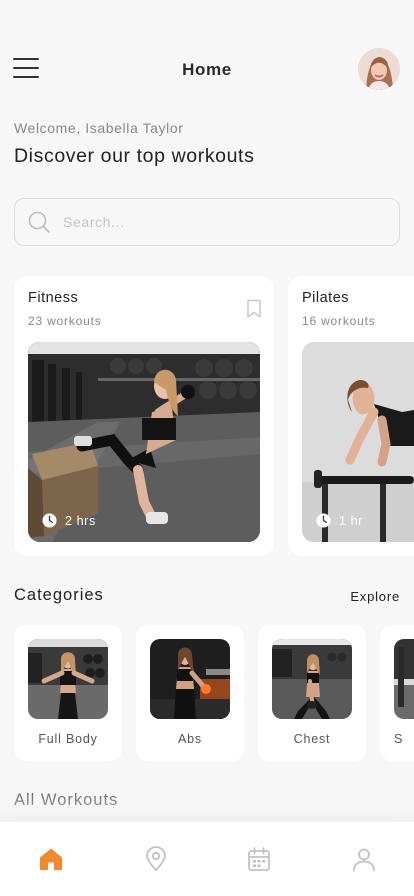 The width and height of the screenshot is (414, 896). I want to click on duration-badge: 1 hr, so click(339, 520).